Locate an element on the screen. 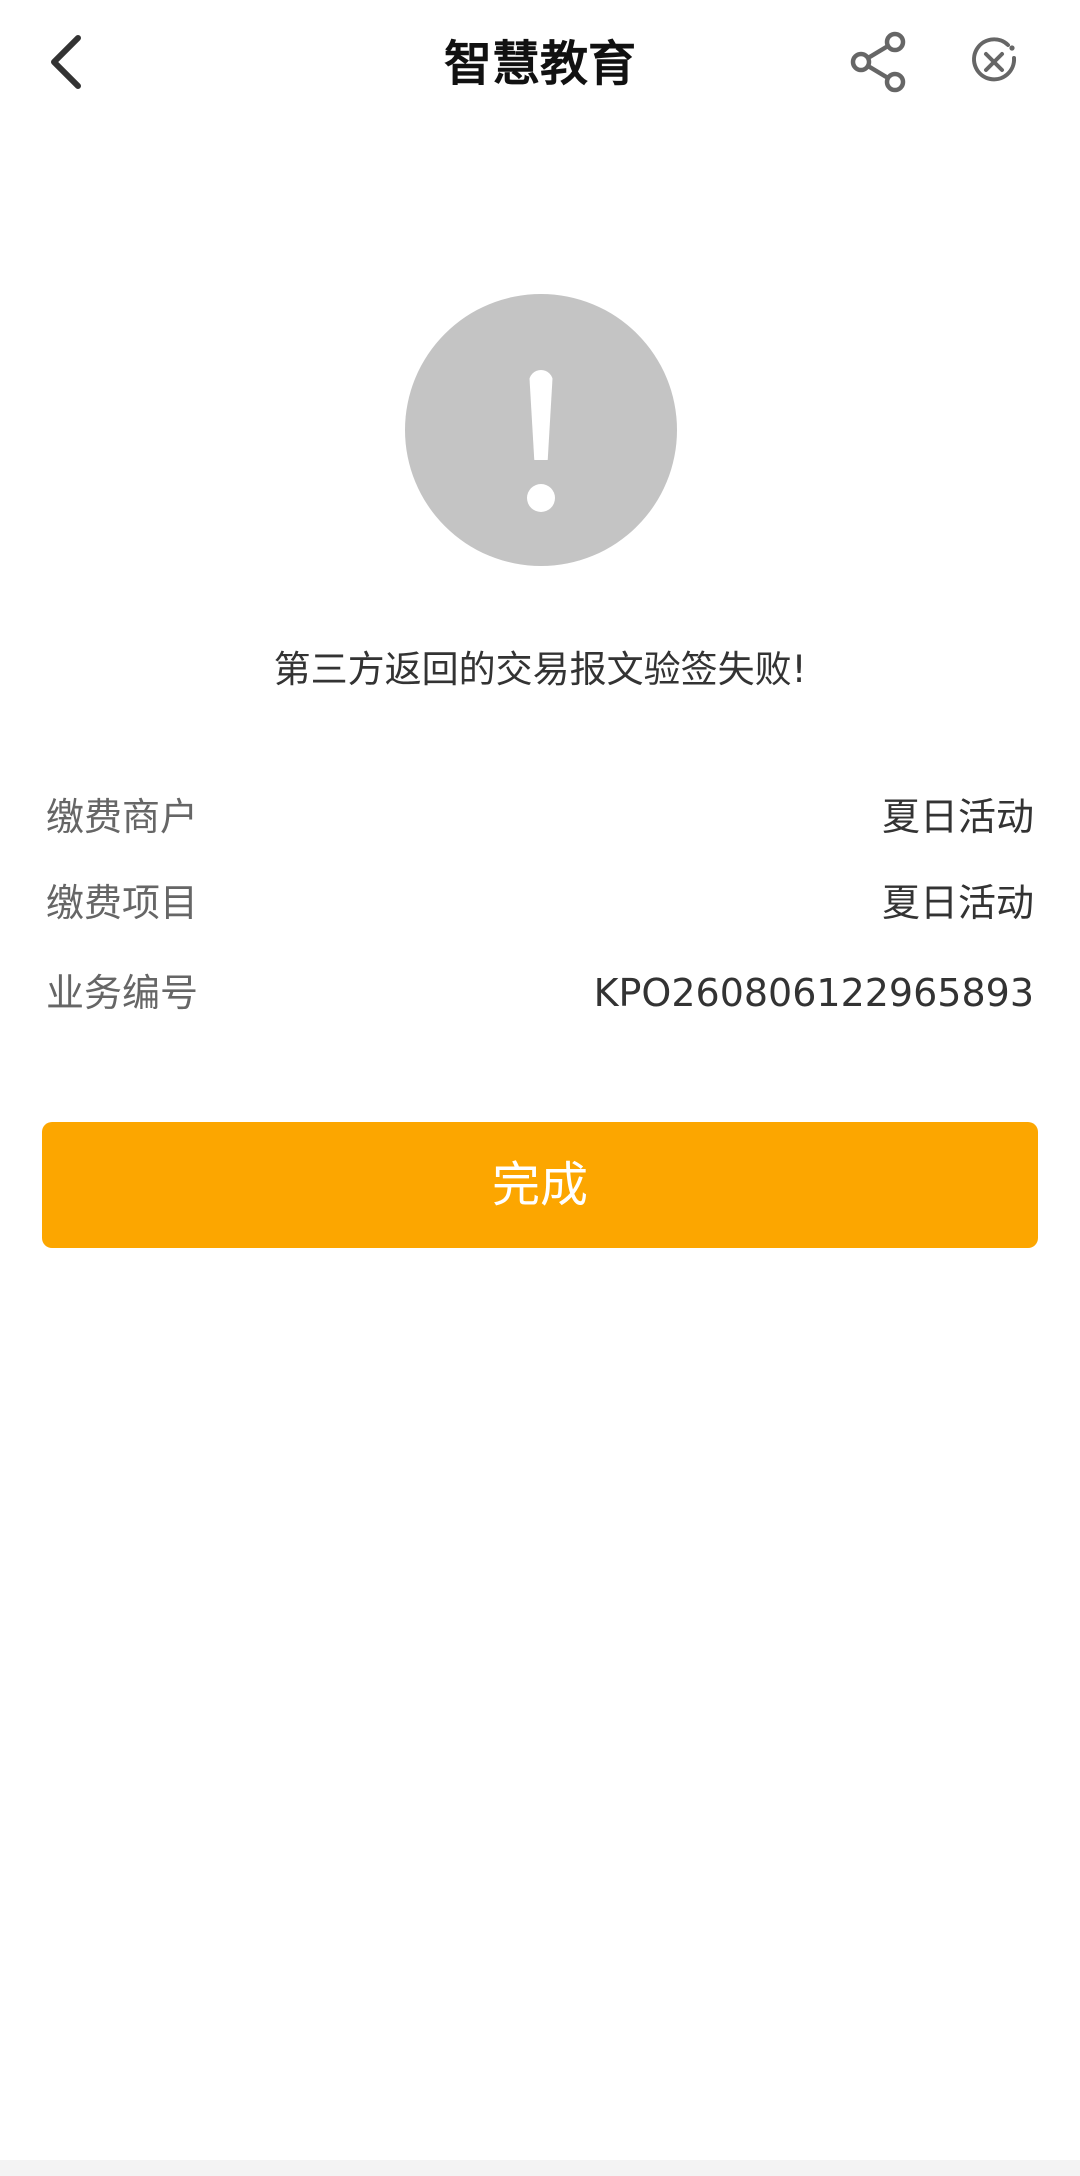 This screenshot has width=1080, height=2176. chevron-left-icon is located at coordinates (66, 62).